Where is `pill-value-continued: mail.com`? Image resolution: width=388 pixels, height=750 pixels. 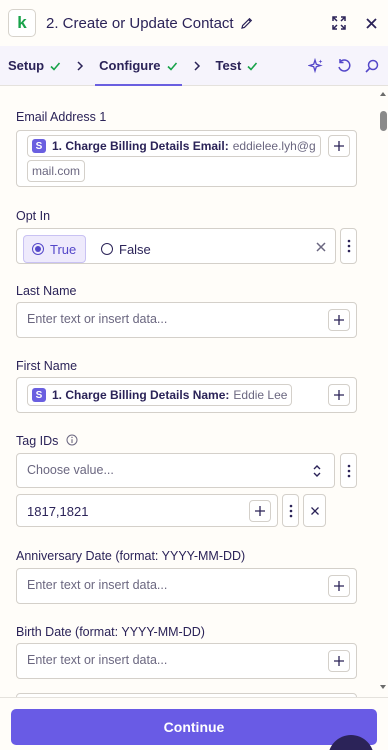 pill-value-continued: mail.com is located at coordinates (56, 171).